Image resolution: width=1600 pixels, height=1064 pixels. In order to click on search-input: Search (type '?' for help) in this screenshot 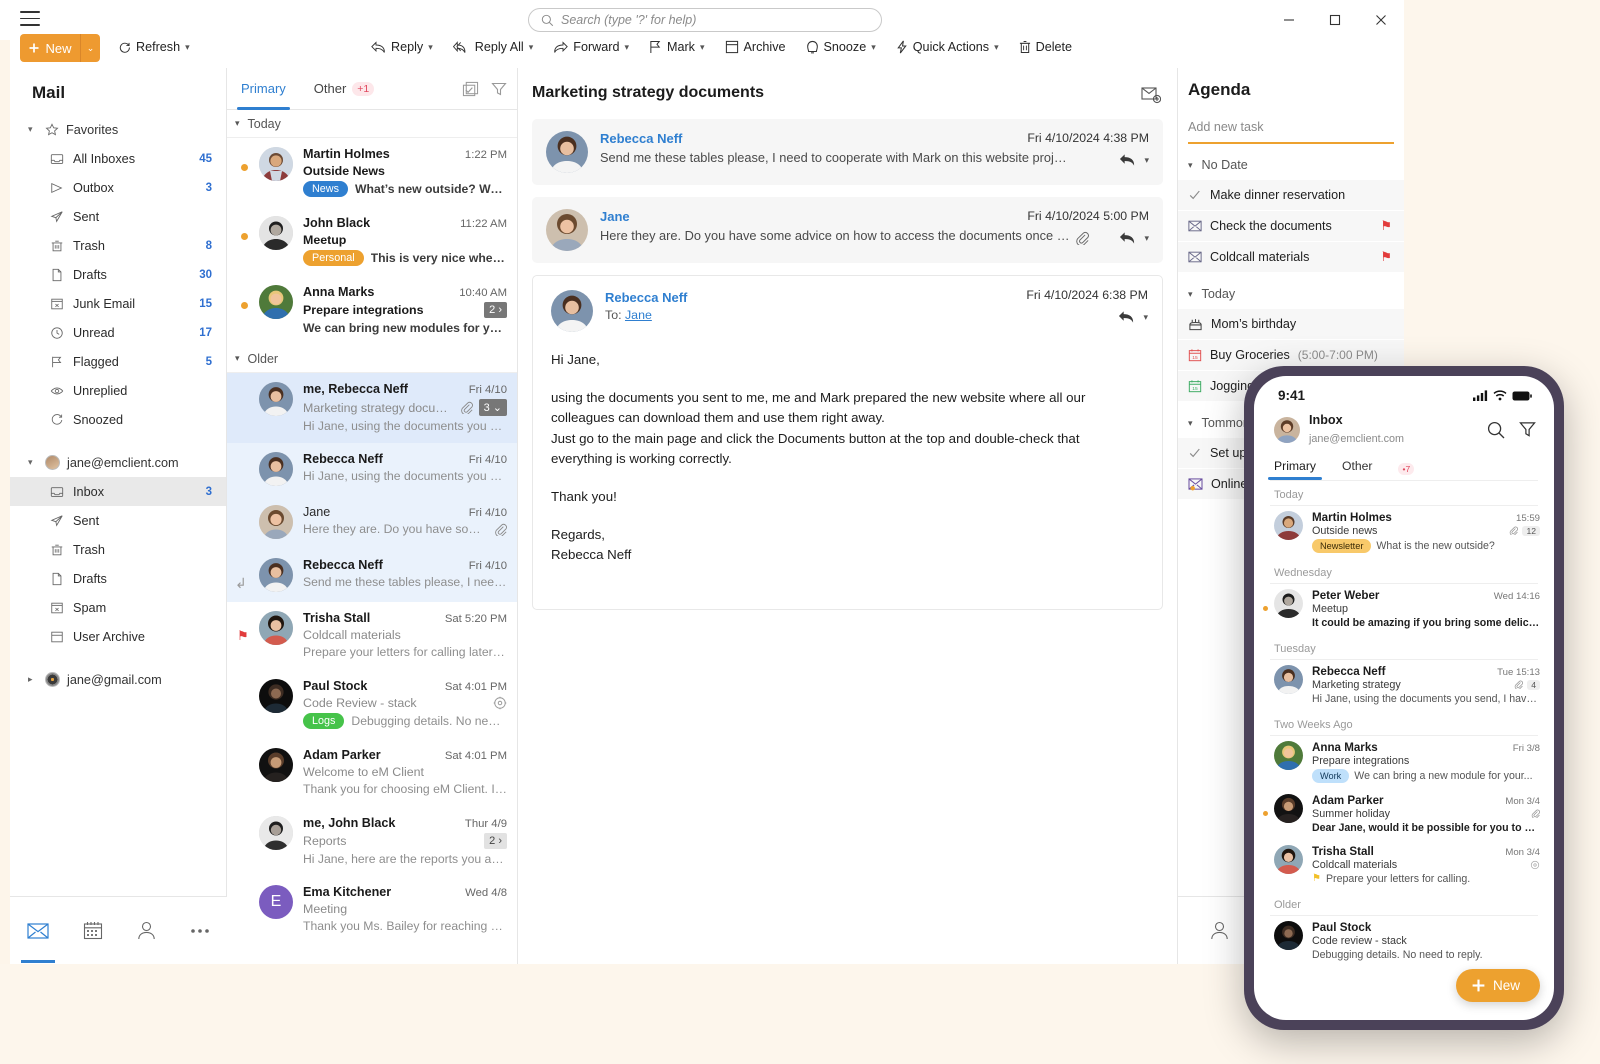, I will do `click(705, 20)`.